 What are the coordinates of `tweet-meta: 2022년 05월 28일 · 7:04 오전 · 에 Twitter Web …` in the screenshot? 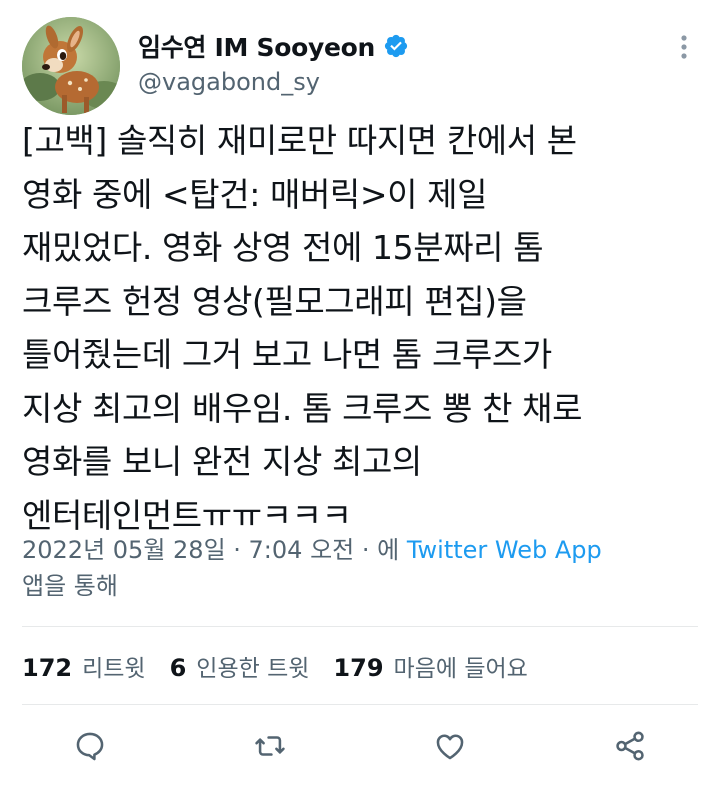 It's located at (362, 568).